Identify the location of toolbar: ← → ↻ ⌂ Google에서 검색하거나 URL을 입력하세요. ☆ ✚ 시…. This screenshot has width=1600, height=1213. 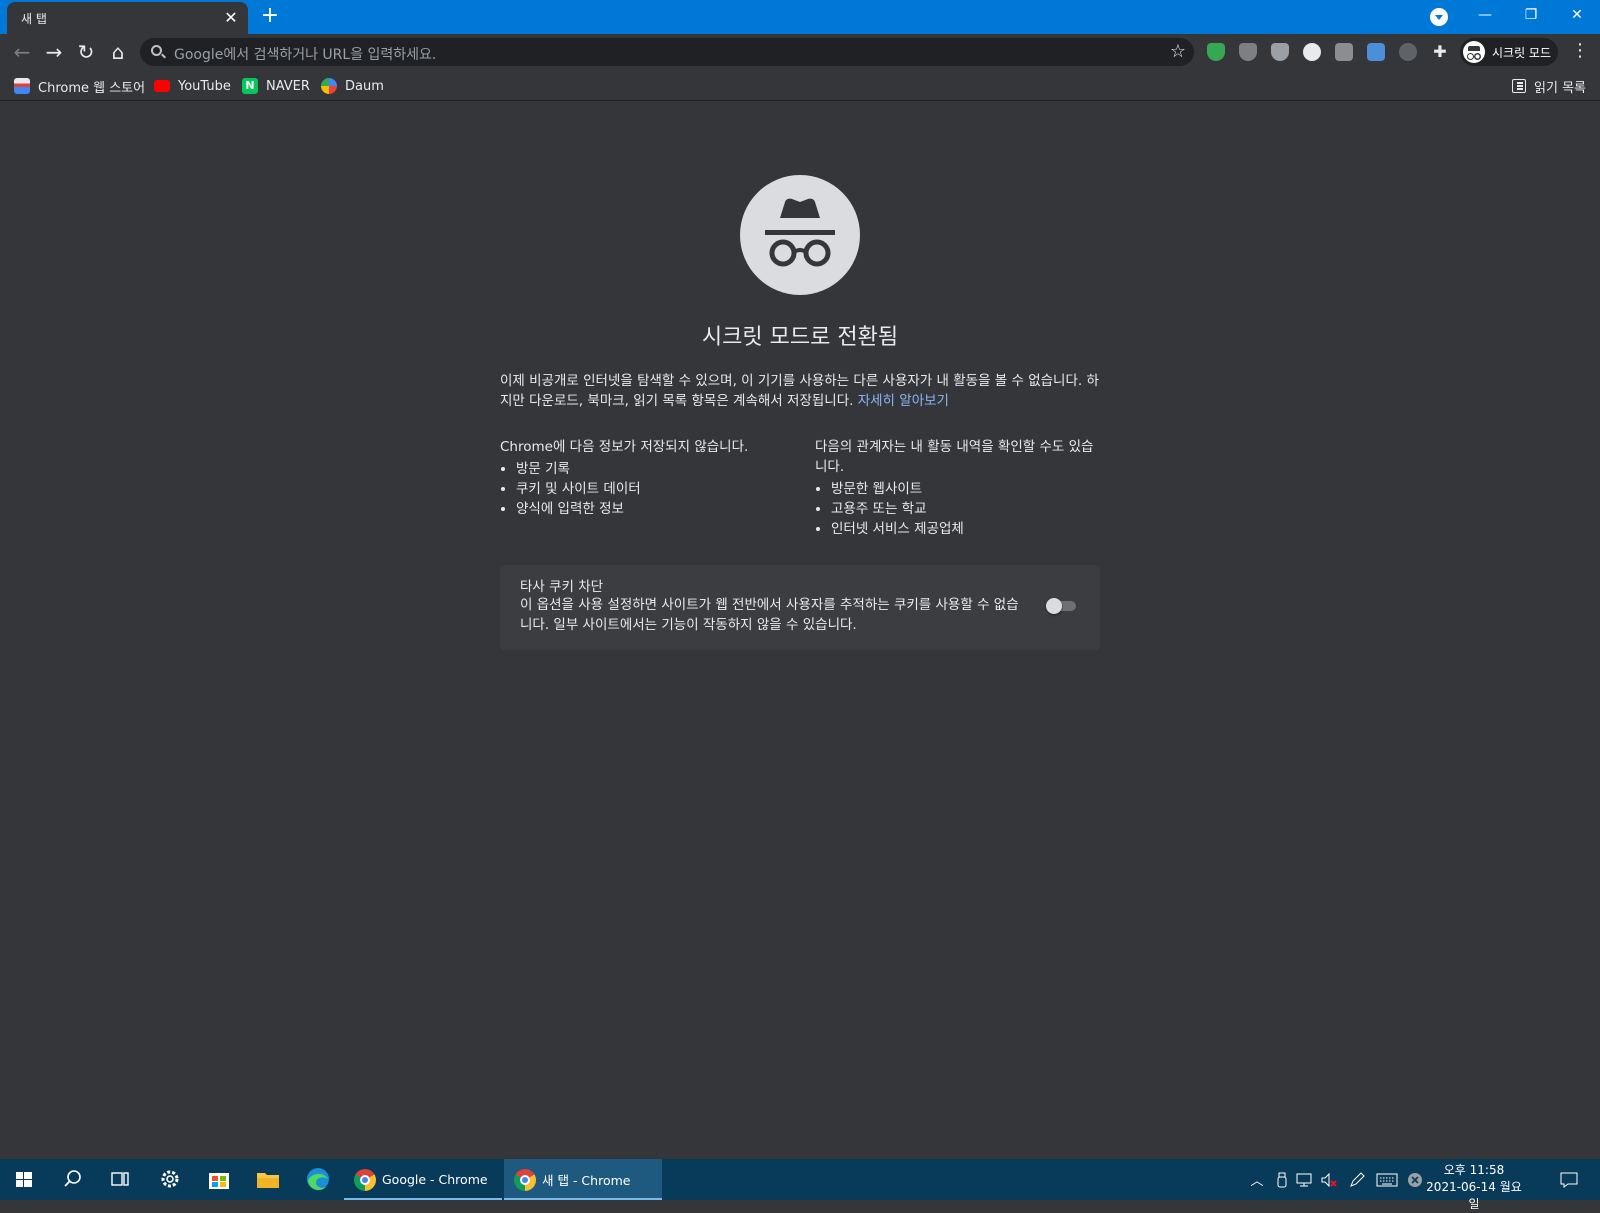
(800, 52).